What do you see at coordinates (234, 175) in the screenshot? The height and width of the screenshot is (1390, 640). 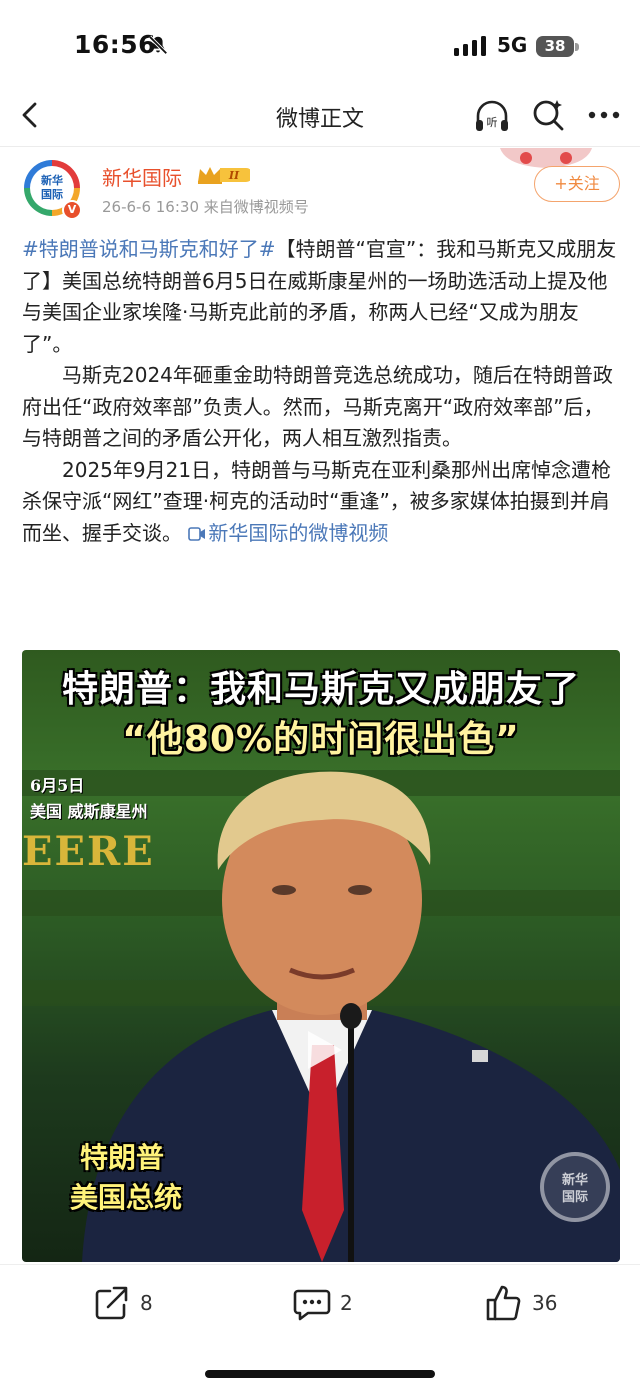 I see `svg-text: II` at bounding box center [234, 175].